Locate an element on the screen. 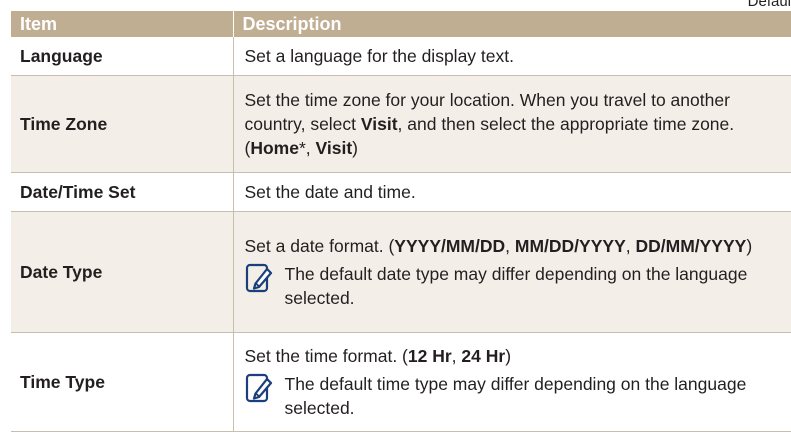 This screenshot has width=791, height=432. table-header-row: Item Description is located at coordinates (401, 24).